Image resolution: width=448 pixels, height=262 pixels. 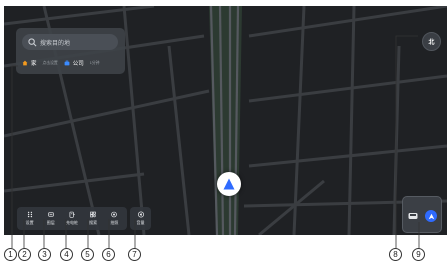 What do you see at coordinates (34, 63) in the screenshot?
I see `home-label: 家` at bounding box center [34, 63].